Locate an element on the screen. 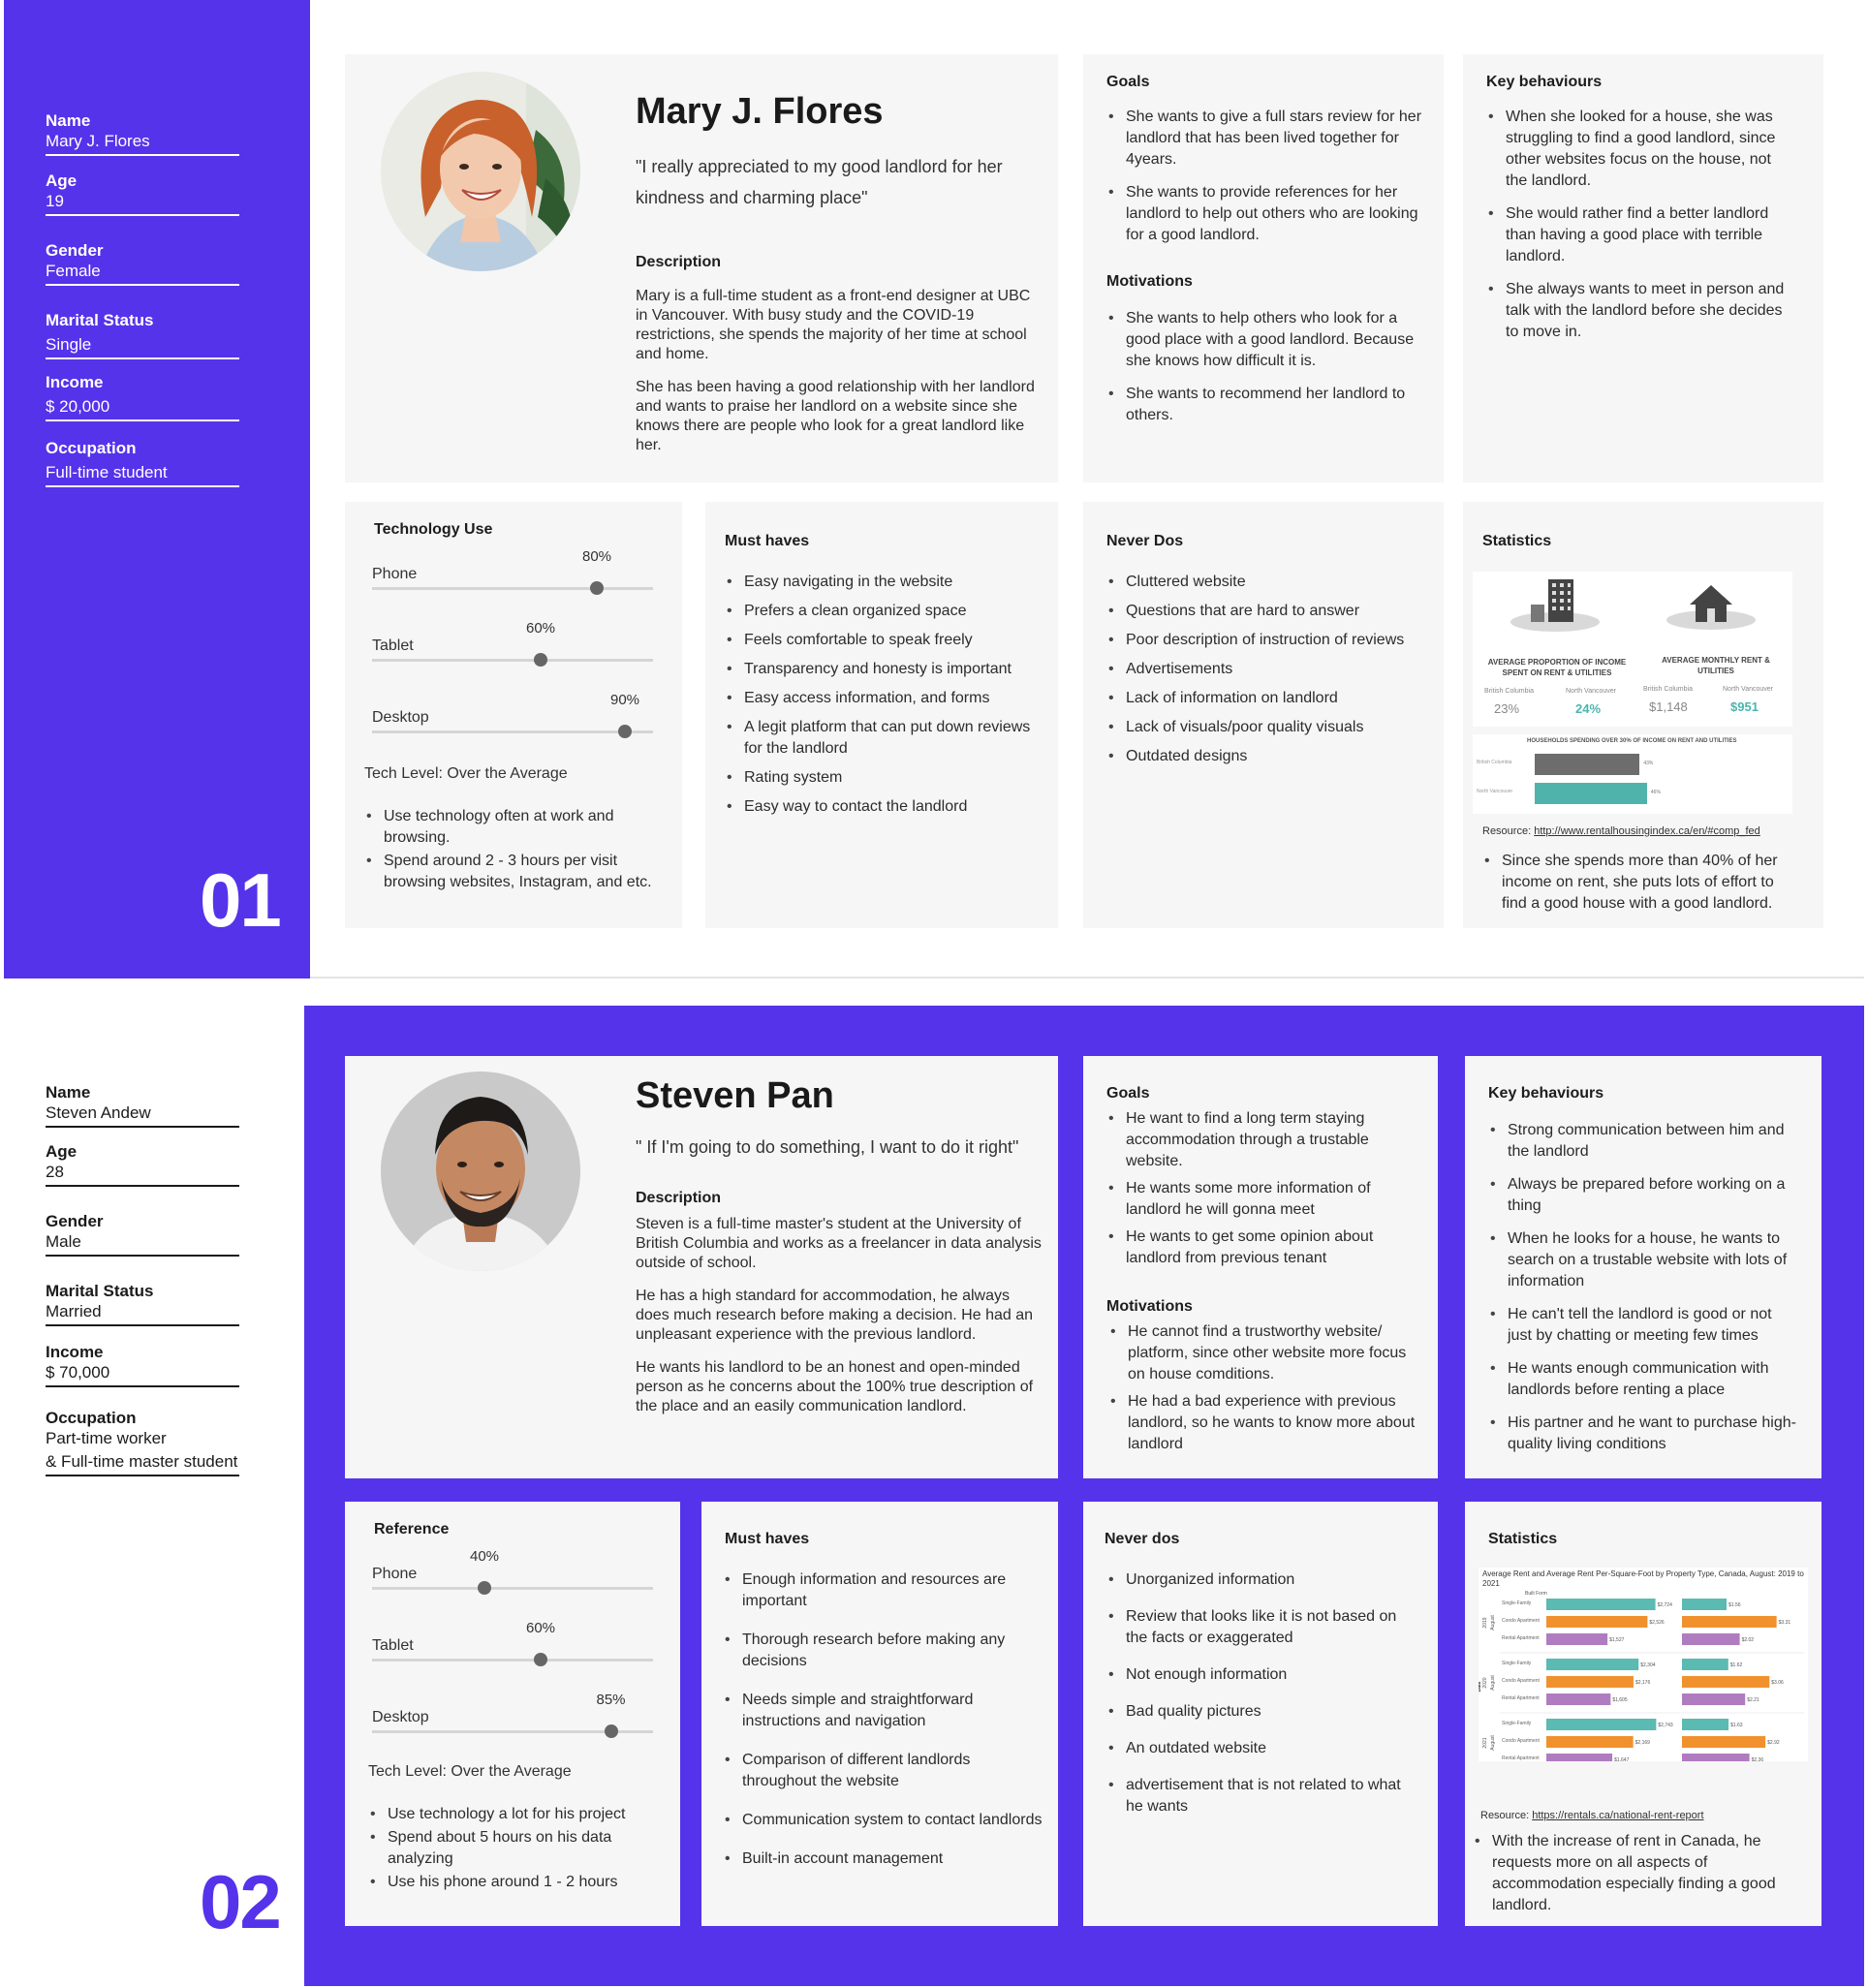 This screenshot has width=1868, height=1988. list-item: Lack of information on landlord is located at coordinates (1271, 698).